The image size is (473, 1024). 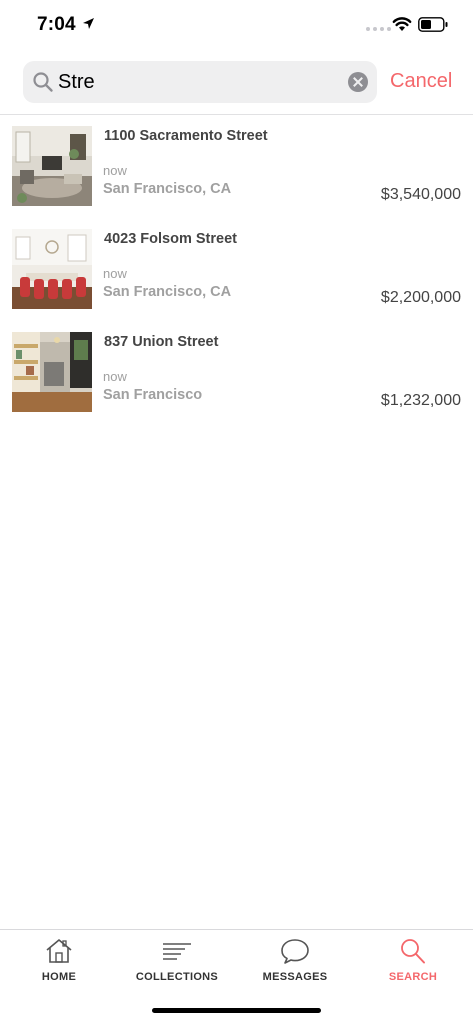 What do you see at coordinates (378, 29) in the screenshot?
I see `cellular-signal-icon` at bounding box center [378, 29].